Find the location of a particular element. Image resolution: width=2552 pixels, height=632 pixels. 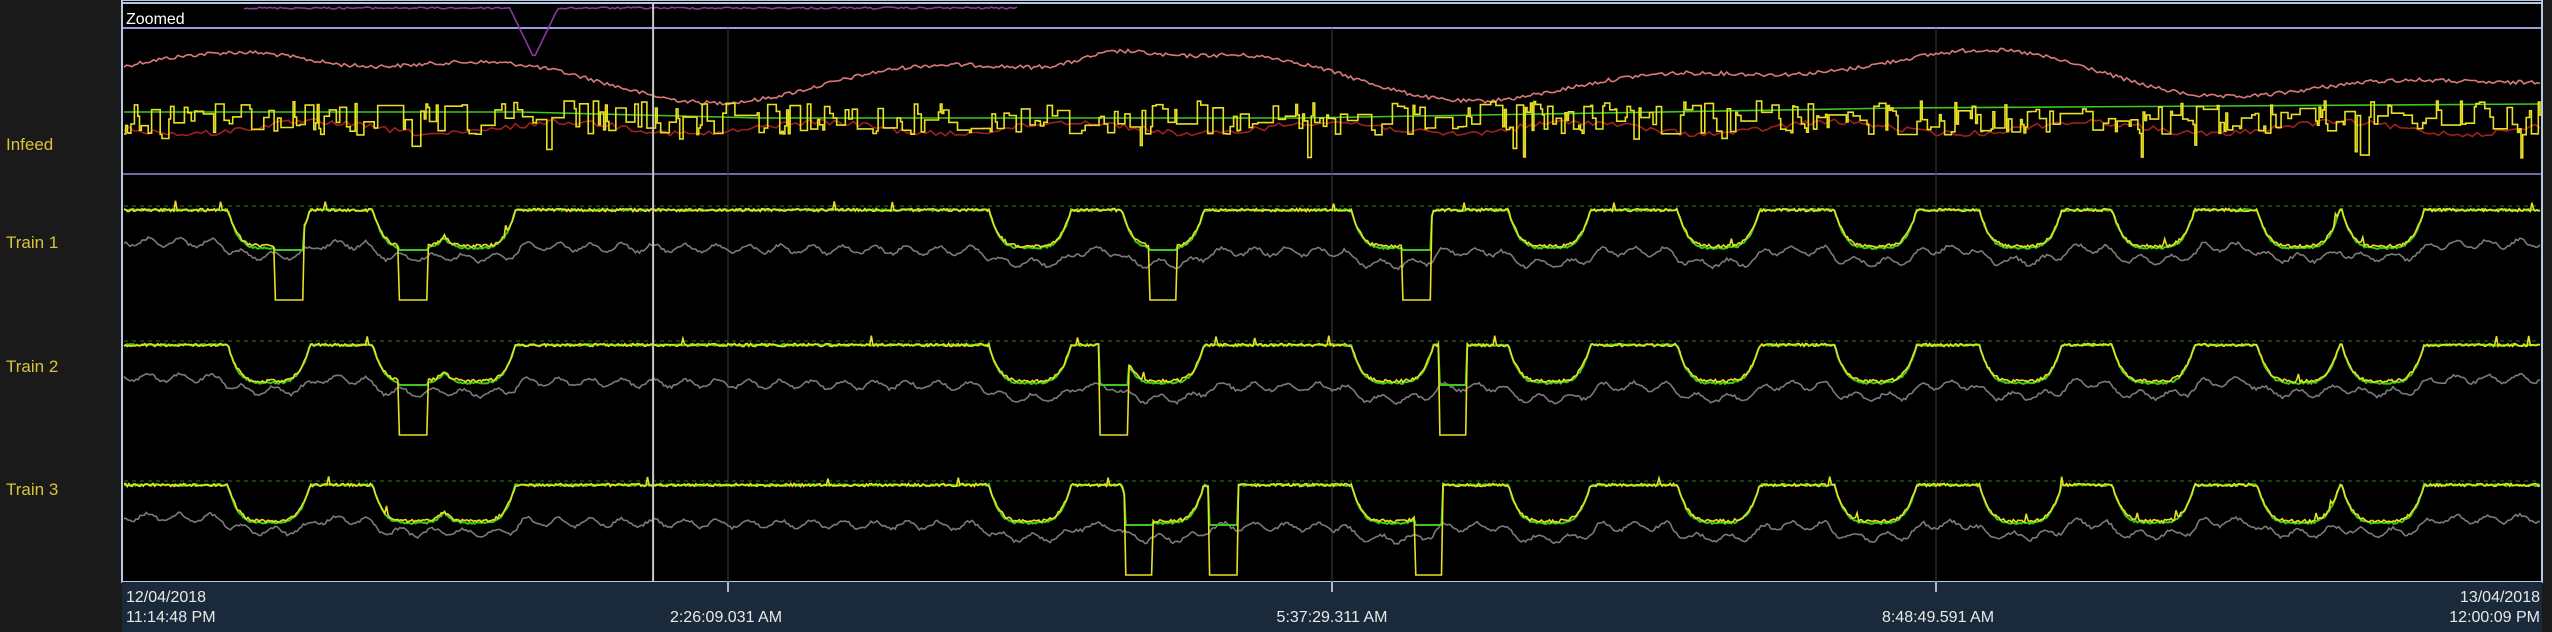

x-tick-time-end: 12:00:09 PM is located at coordinates (2494, 617).